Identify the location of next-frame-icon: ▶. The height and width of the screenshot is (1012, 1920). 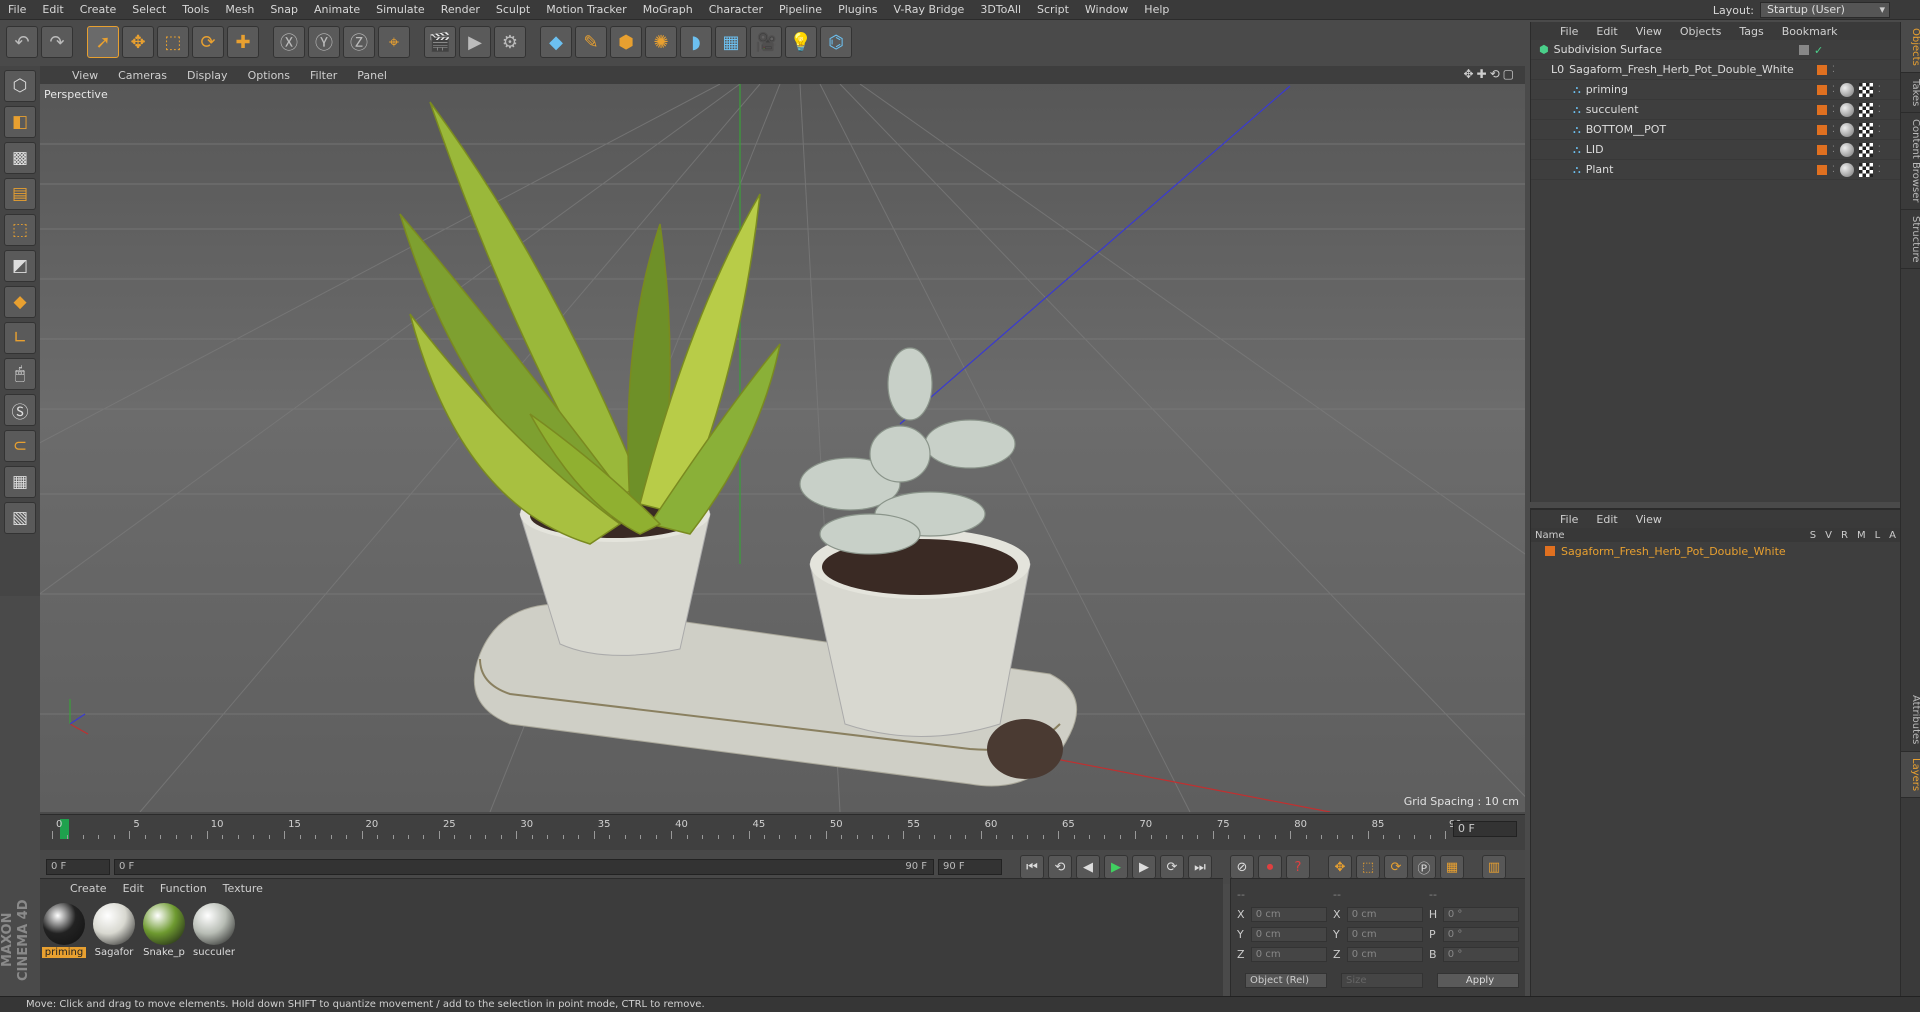
(1144, 867).